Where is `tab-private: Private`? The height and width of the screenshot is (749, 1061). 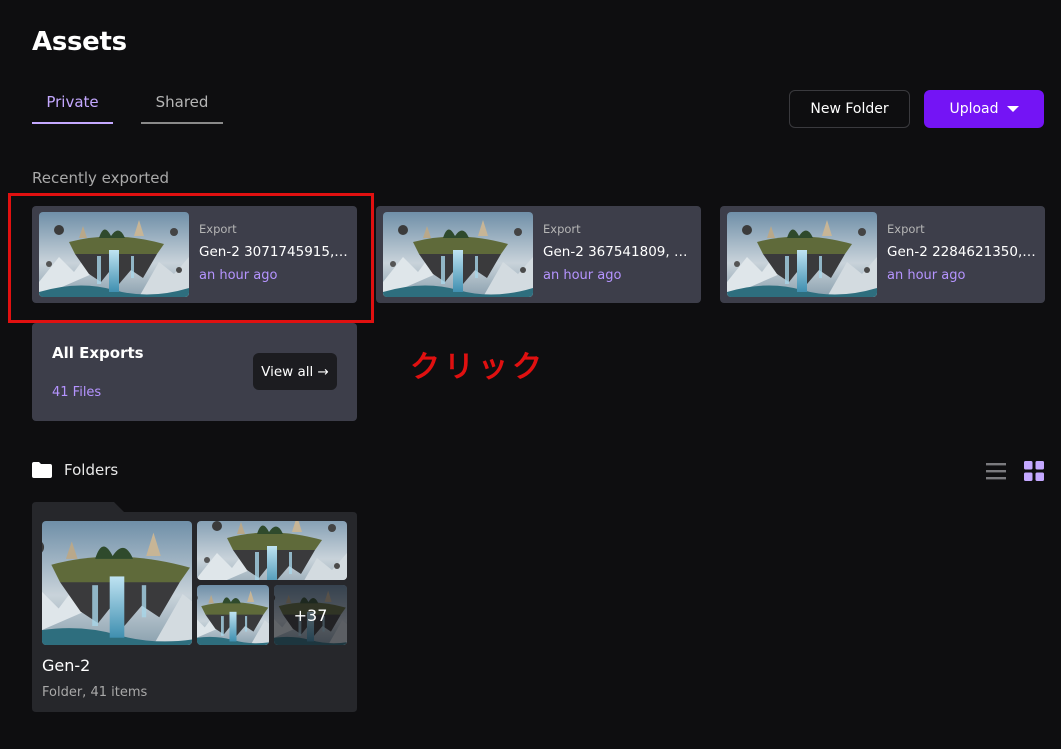 tab-private: Private is located at coordinates (72, 108).